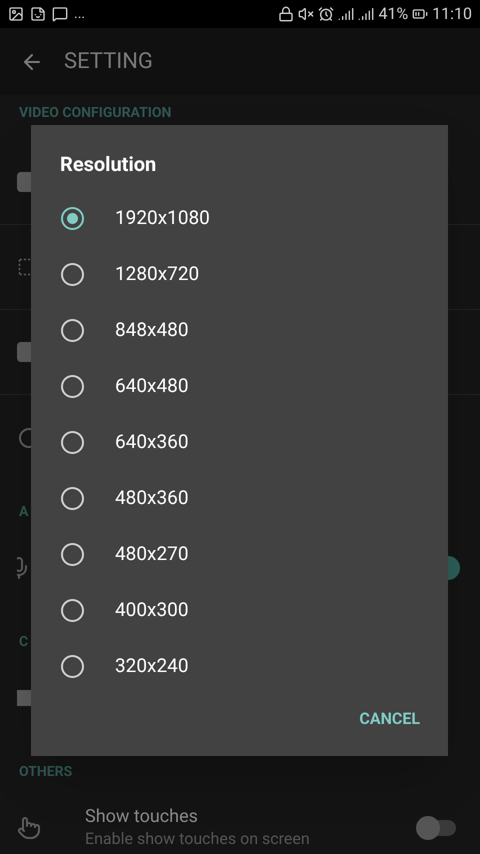 The width and height of the screenshot is (480, 854). Describe the element at coordinates (393, 14) in the screenshot. I see `battery-percent: 41%` at that location.